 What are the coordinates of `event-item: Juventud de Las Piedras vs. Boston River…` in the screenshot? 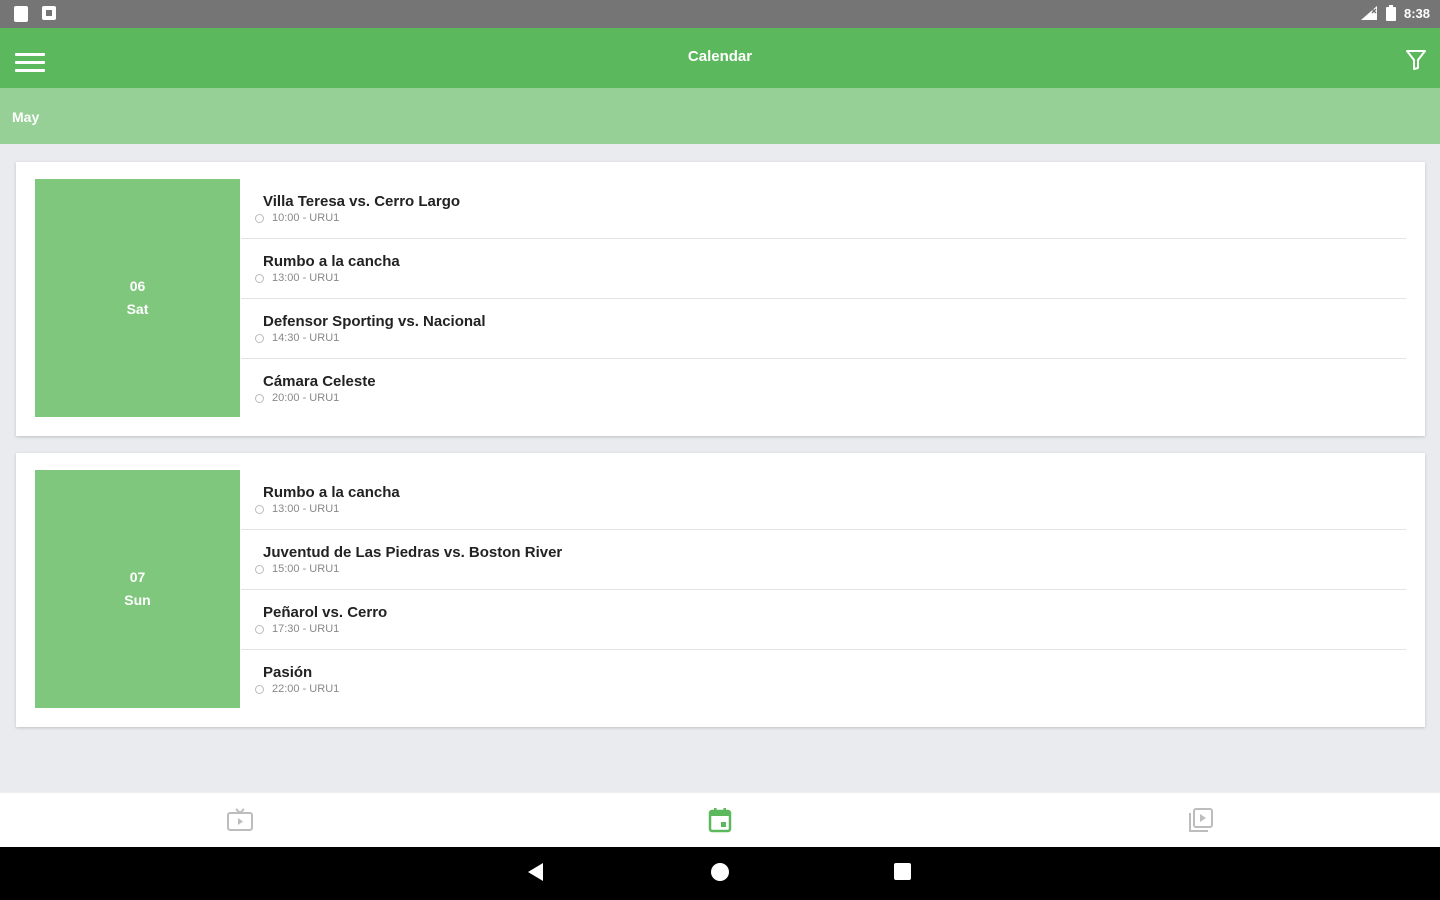 It's located at (823, 560).